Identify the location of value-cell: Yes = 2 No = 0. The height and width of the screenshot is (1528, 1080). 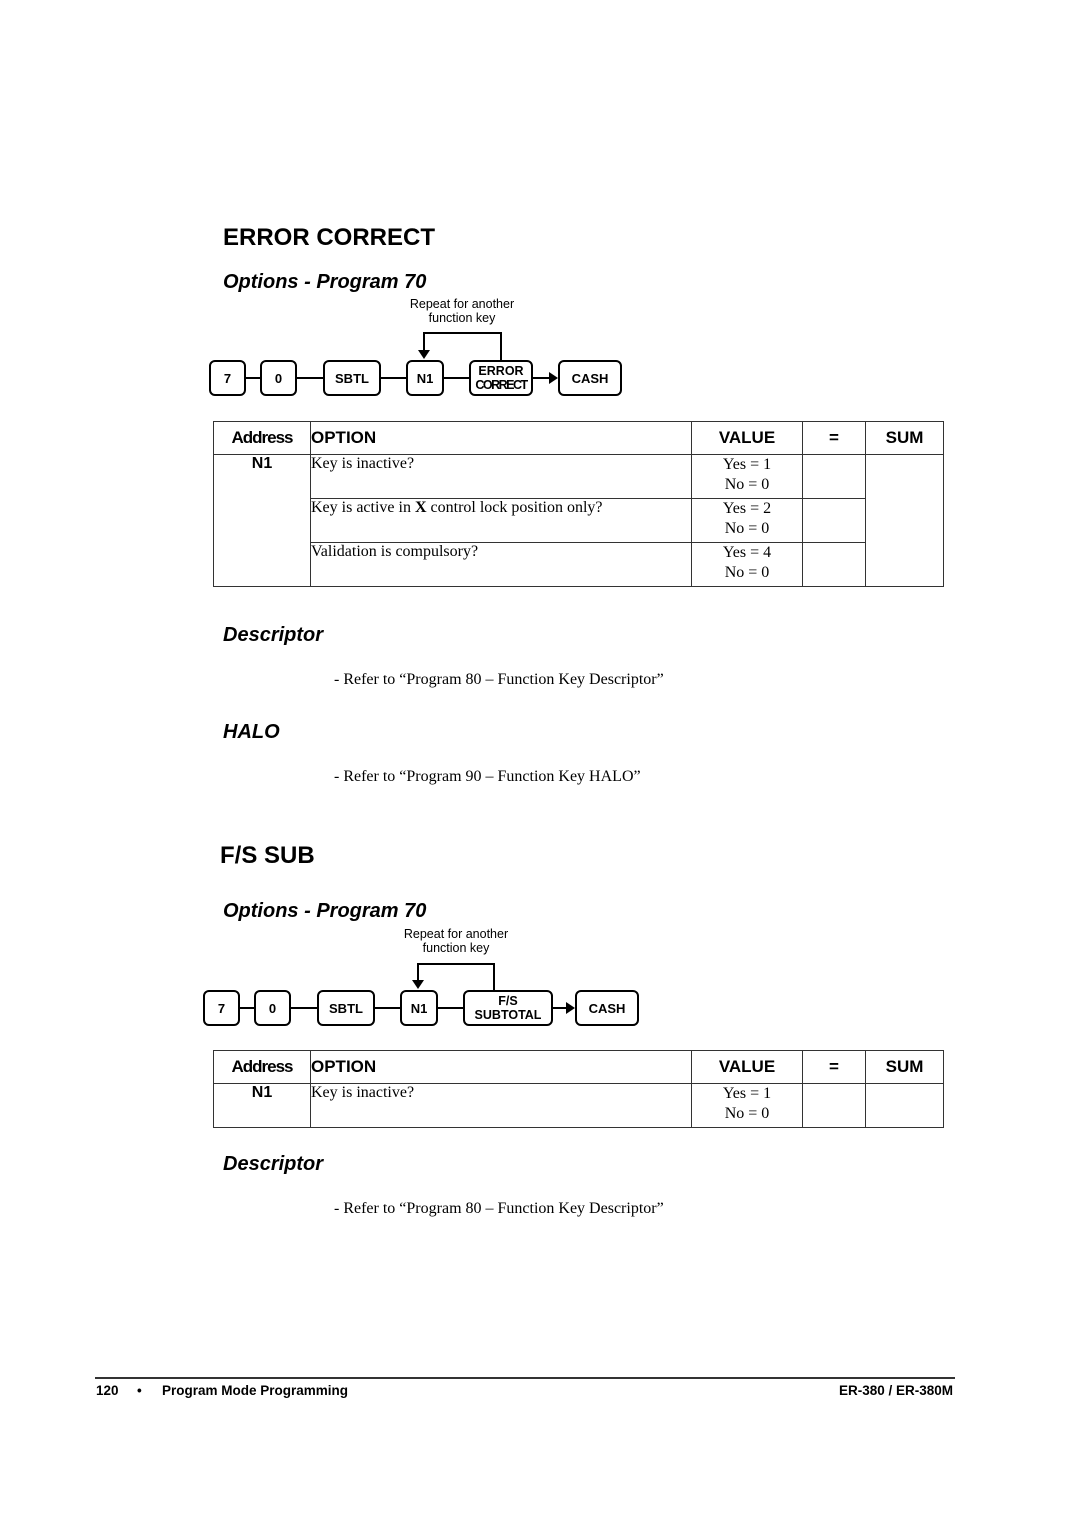
(747, 520).